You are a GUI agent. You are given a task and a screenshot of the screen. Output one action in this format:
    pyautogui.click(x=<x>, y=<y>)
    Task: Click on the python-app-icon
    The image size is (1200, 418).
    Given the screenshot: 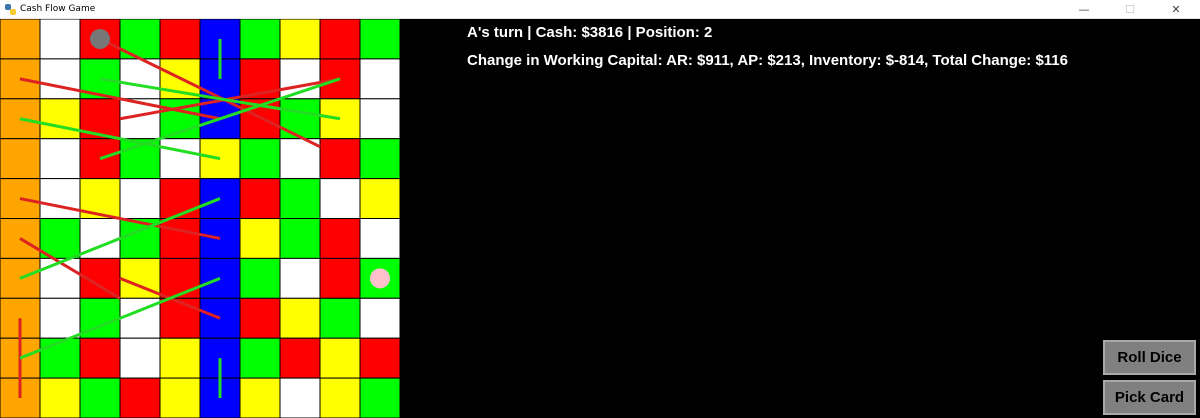 What is the action you would take?
    pyautogui.click(x=10, y=9)
    